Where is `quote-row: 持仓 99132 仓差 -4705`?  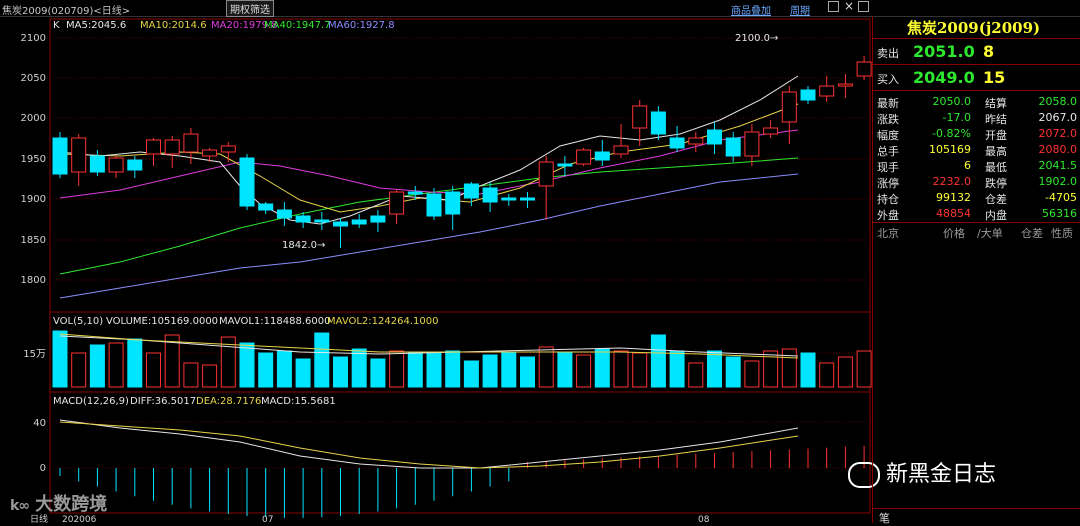
quote-row: 持仓 99132 仓差 -4705 is located at coordinates (976, 198).